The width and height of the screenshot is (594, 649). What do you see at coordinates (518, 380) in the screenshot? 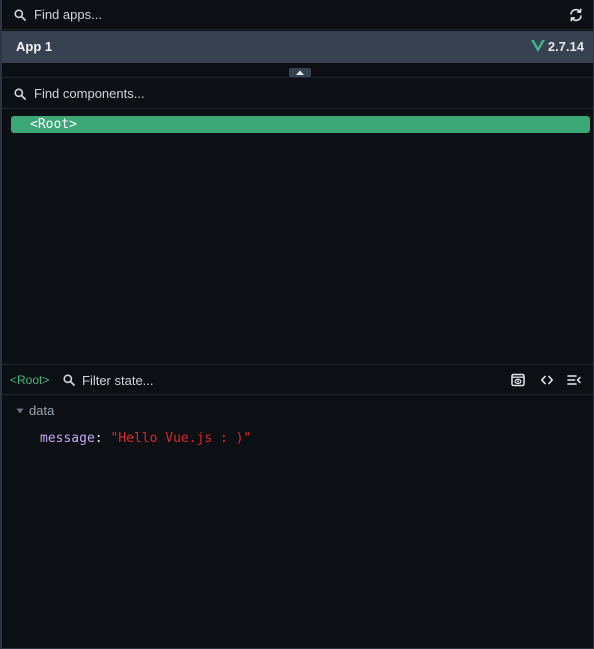
I see `scroll-to-component-icon` at bounding box center [518, 380].